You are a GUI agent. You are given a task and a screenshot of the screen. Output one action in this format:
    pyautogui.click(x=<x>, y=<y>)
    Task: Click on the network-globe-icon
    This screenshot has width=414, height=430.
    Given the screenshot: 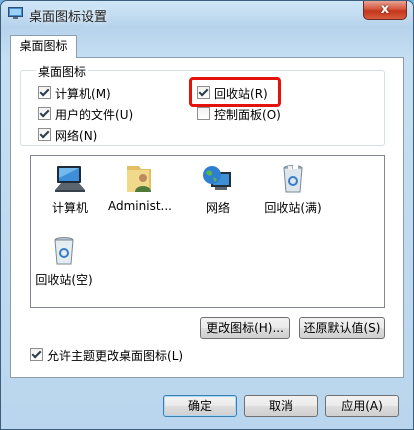 What is the action you would take?
    pyautogui.click(x=217, y=178)
    